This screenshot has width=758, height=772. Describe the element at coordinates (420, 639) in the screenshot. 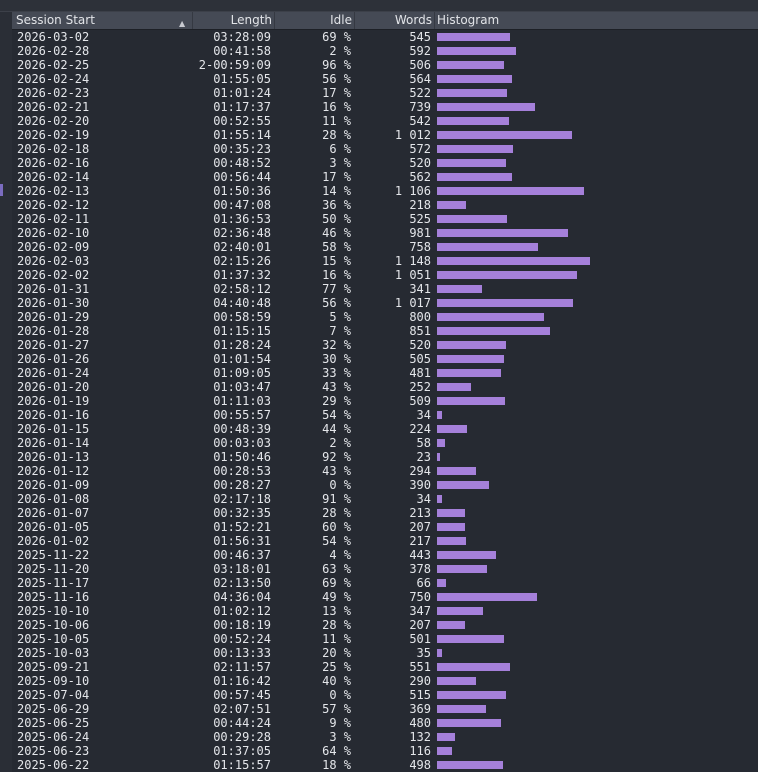

I see `words-cell: 501` at that location.